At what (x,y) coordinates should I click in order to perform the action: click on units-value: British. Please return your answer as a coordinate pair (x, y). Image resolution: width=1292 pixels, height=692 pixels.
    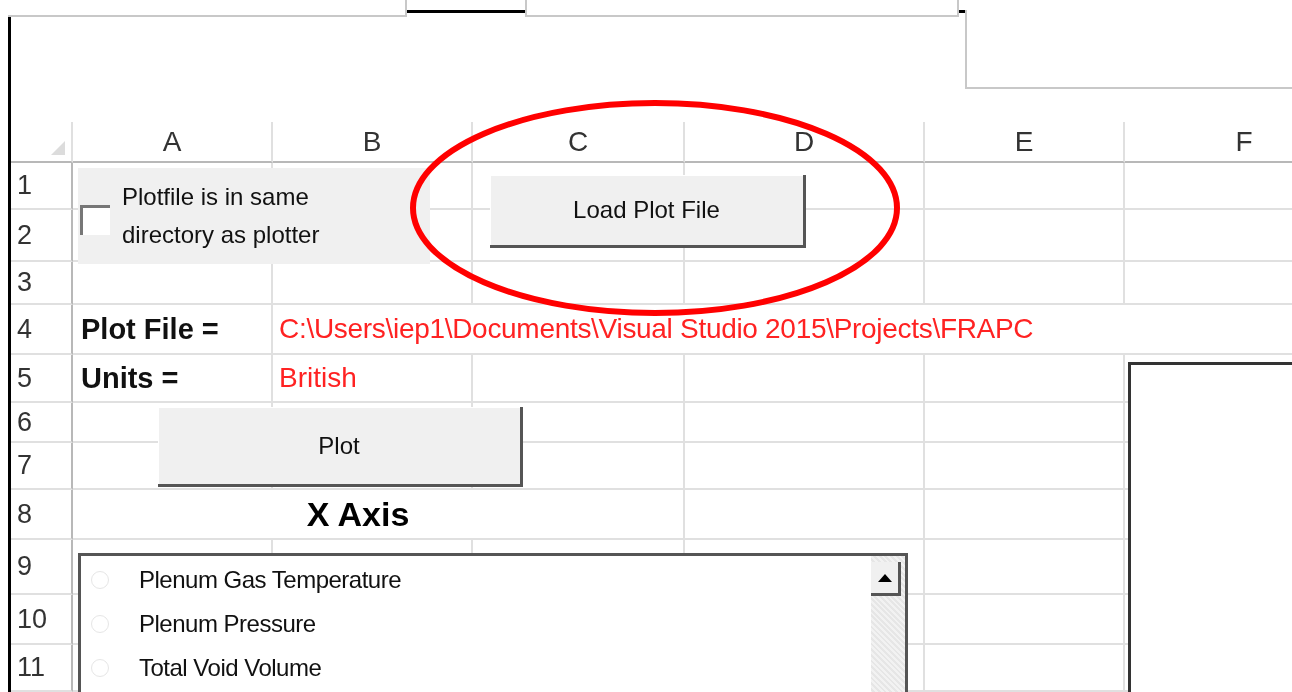
    Looking at the image, I should click on (373, 379).